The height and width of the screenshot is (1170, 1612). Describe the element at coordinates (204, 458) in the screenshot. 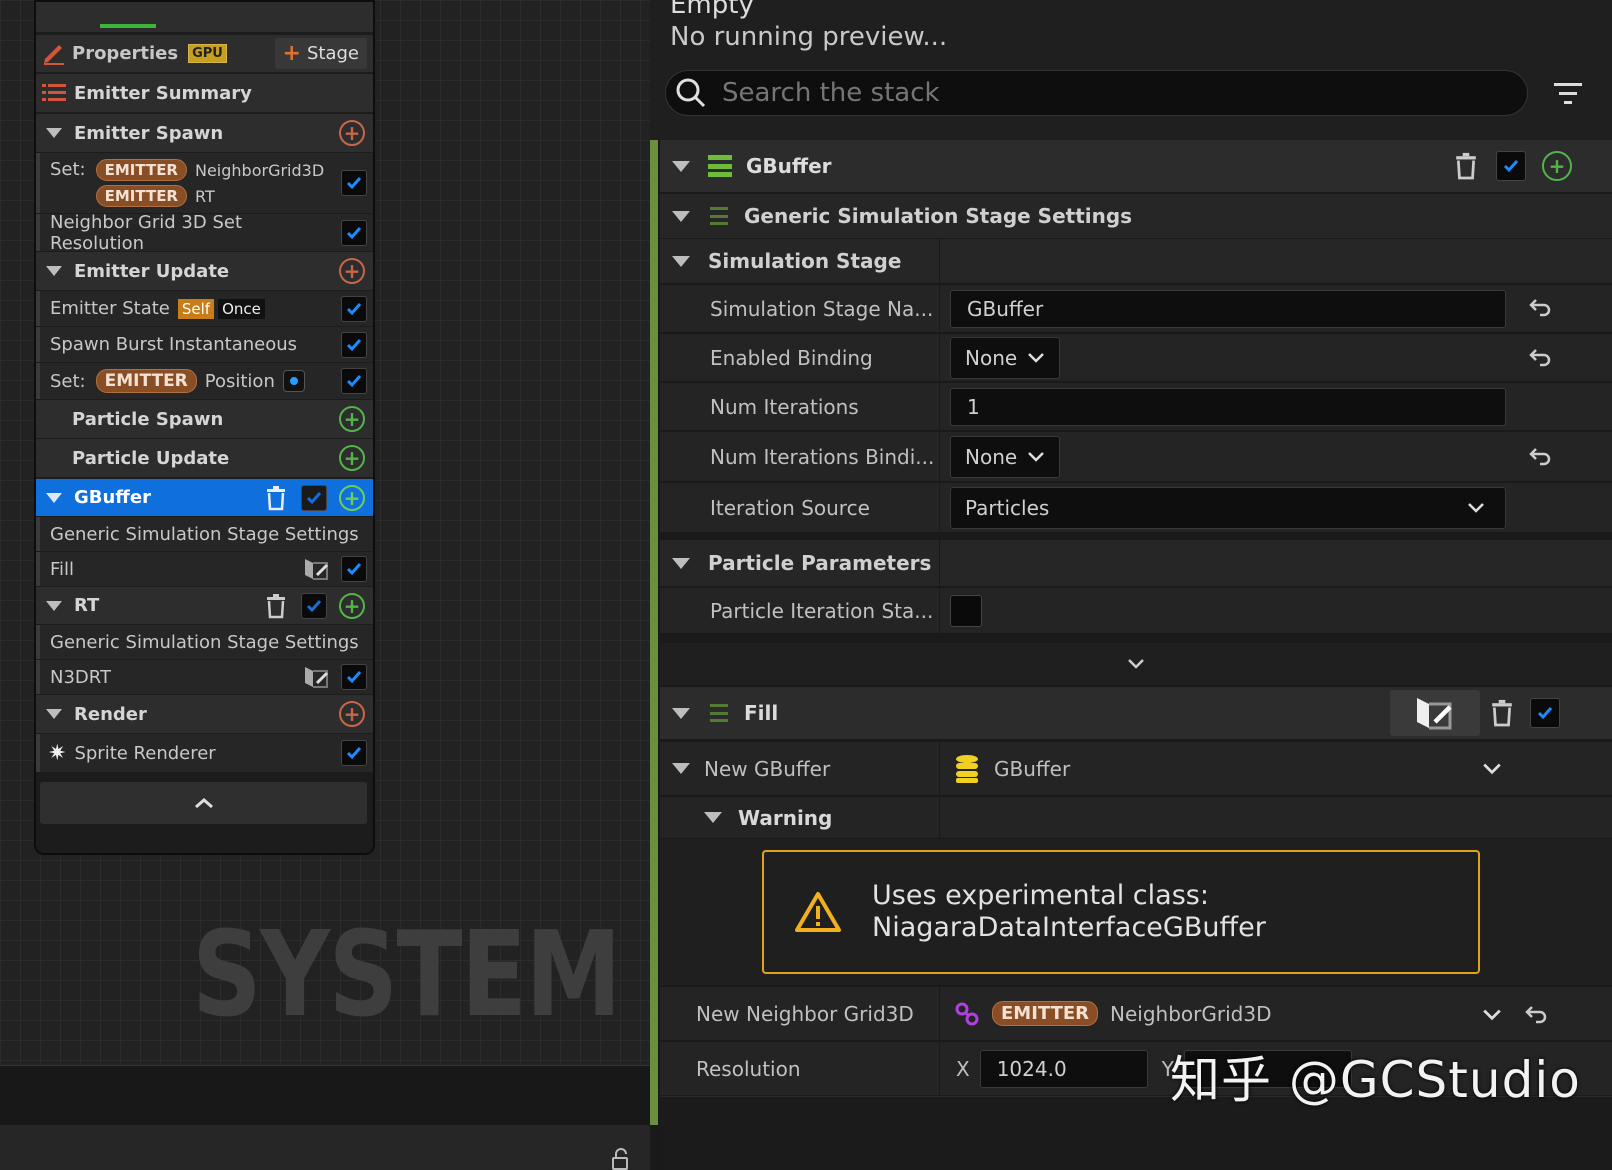

I see `particle-update-header: Particle Update +` at that location.